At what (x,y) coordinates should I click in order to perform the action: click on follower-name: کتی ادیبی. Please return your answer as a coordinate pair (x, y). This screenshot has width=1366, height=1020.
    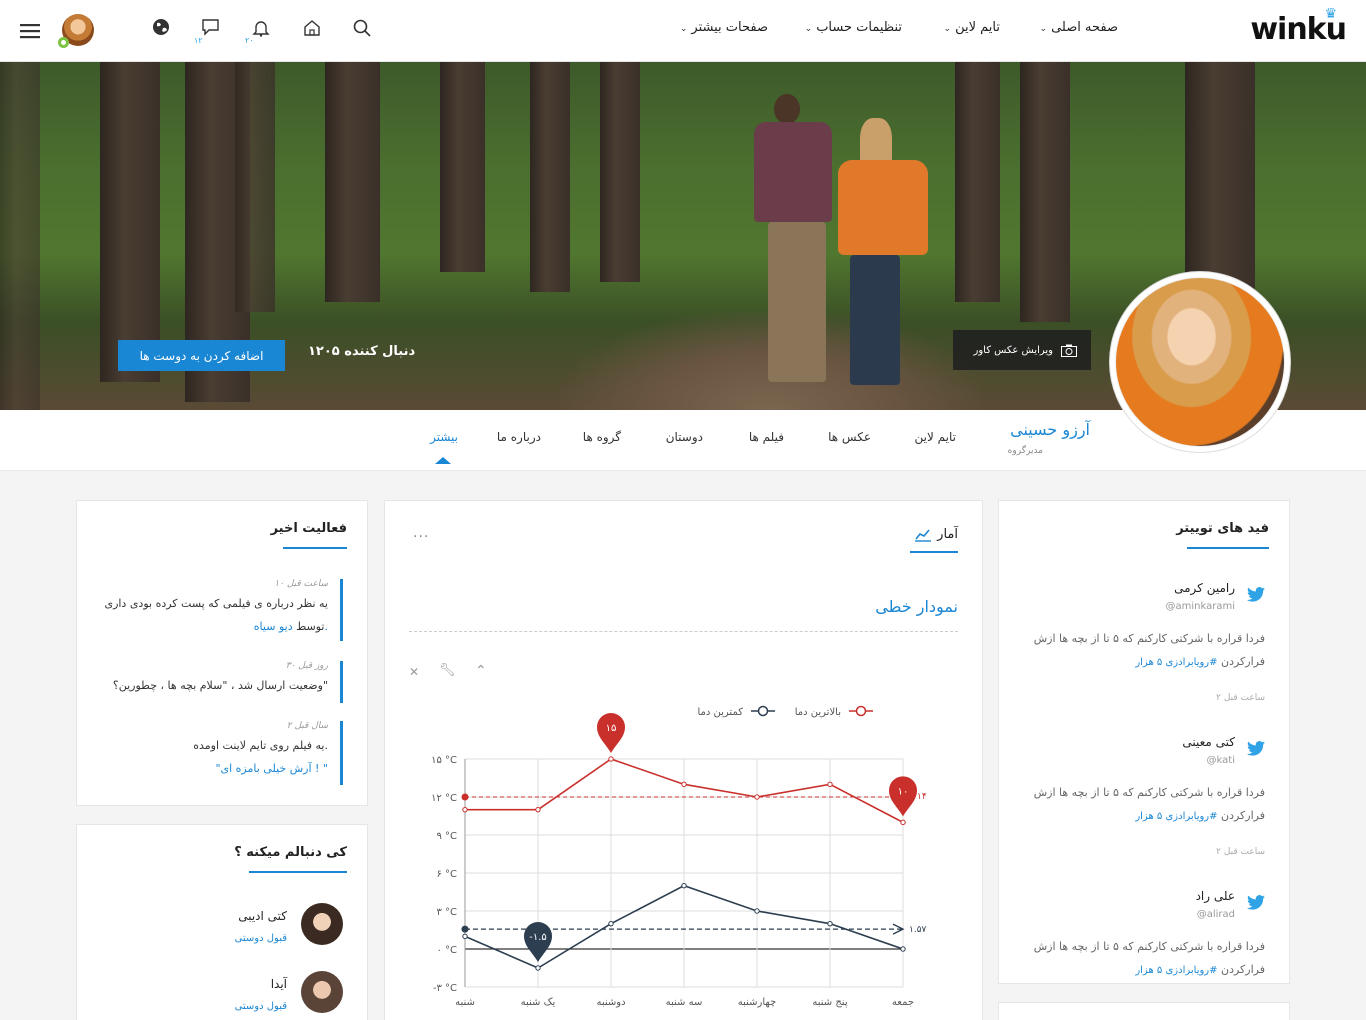
    Looking at the image, I should click on (262, 916).